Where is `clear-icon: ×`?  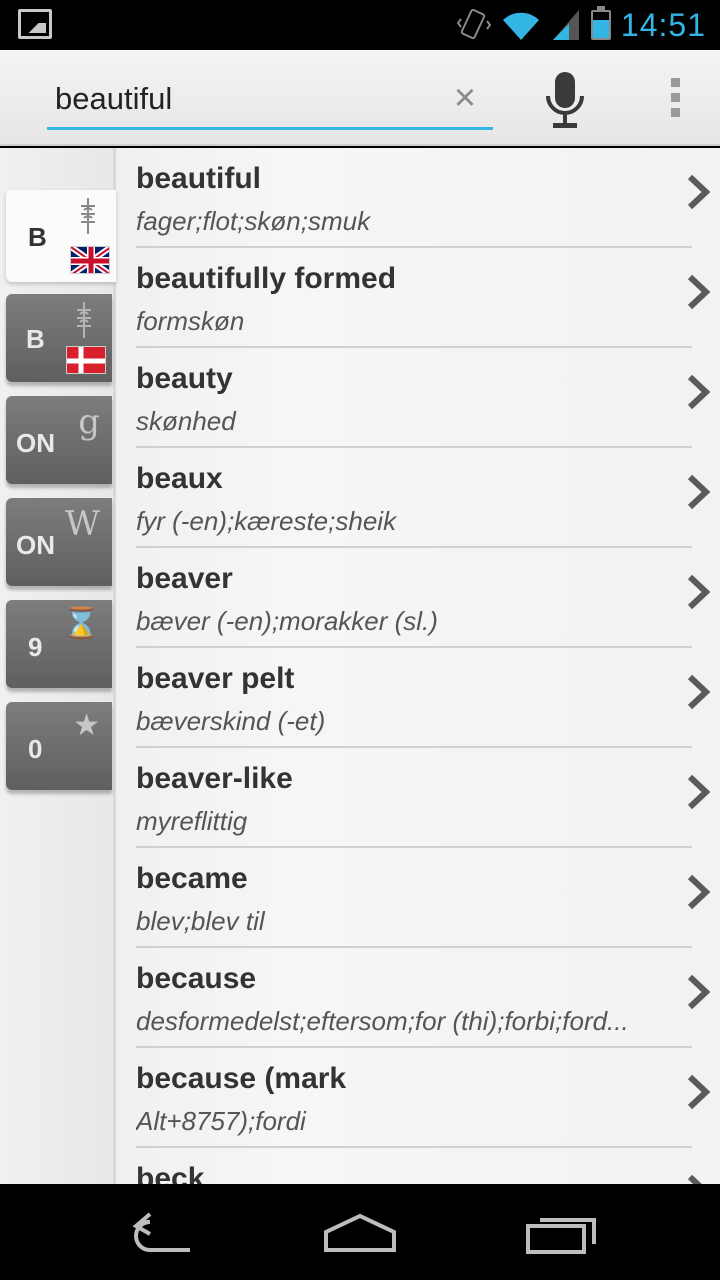 clear-icon: × is located at coordinates (465, 98).